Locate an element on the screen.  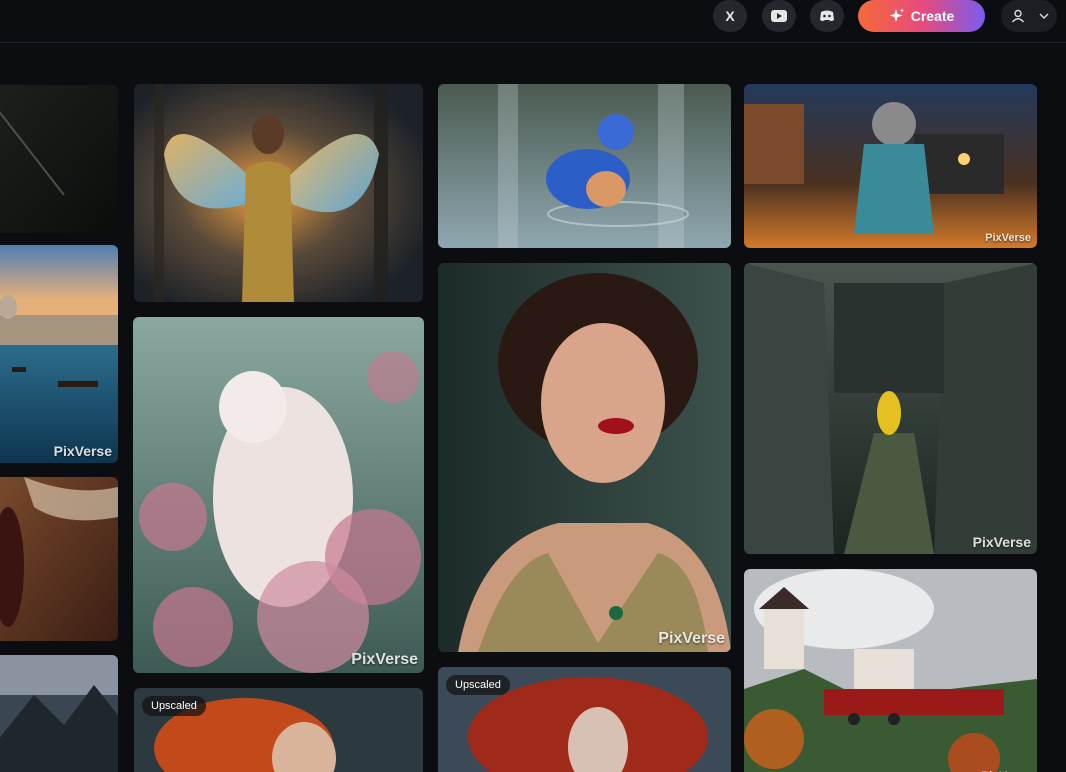
discord-icon is located at coordinates (827, 15).